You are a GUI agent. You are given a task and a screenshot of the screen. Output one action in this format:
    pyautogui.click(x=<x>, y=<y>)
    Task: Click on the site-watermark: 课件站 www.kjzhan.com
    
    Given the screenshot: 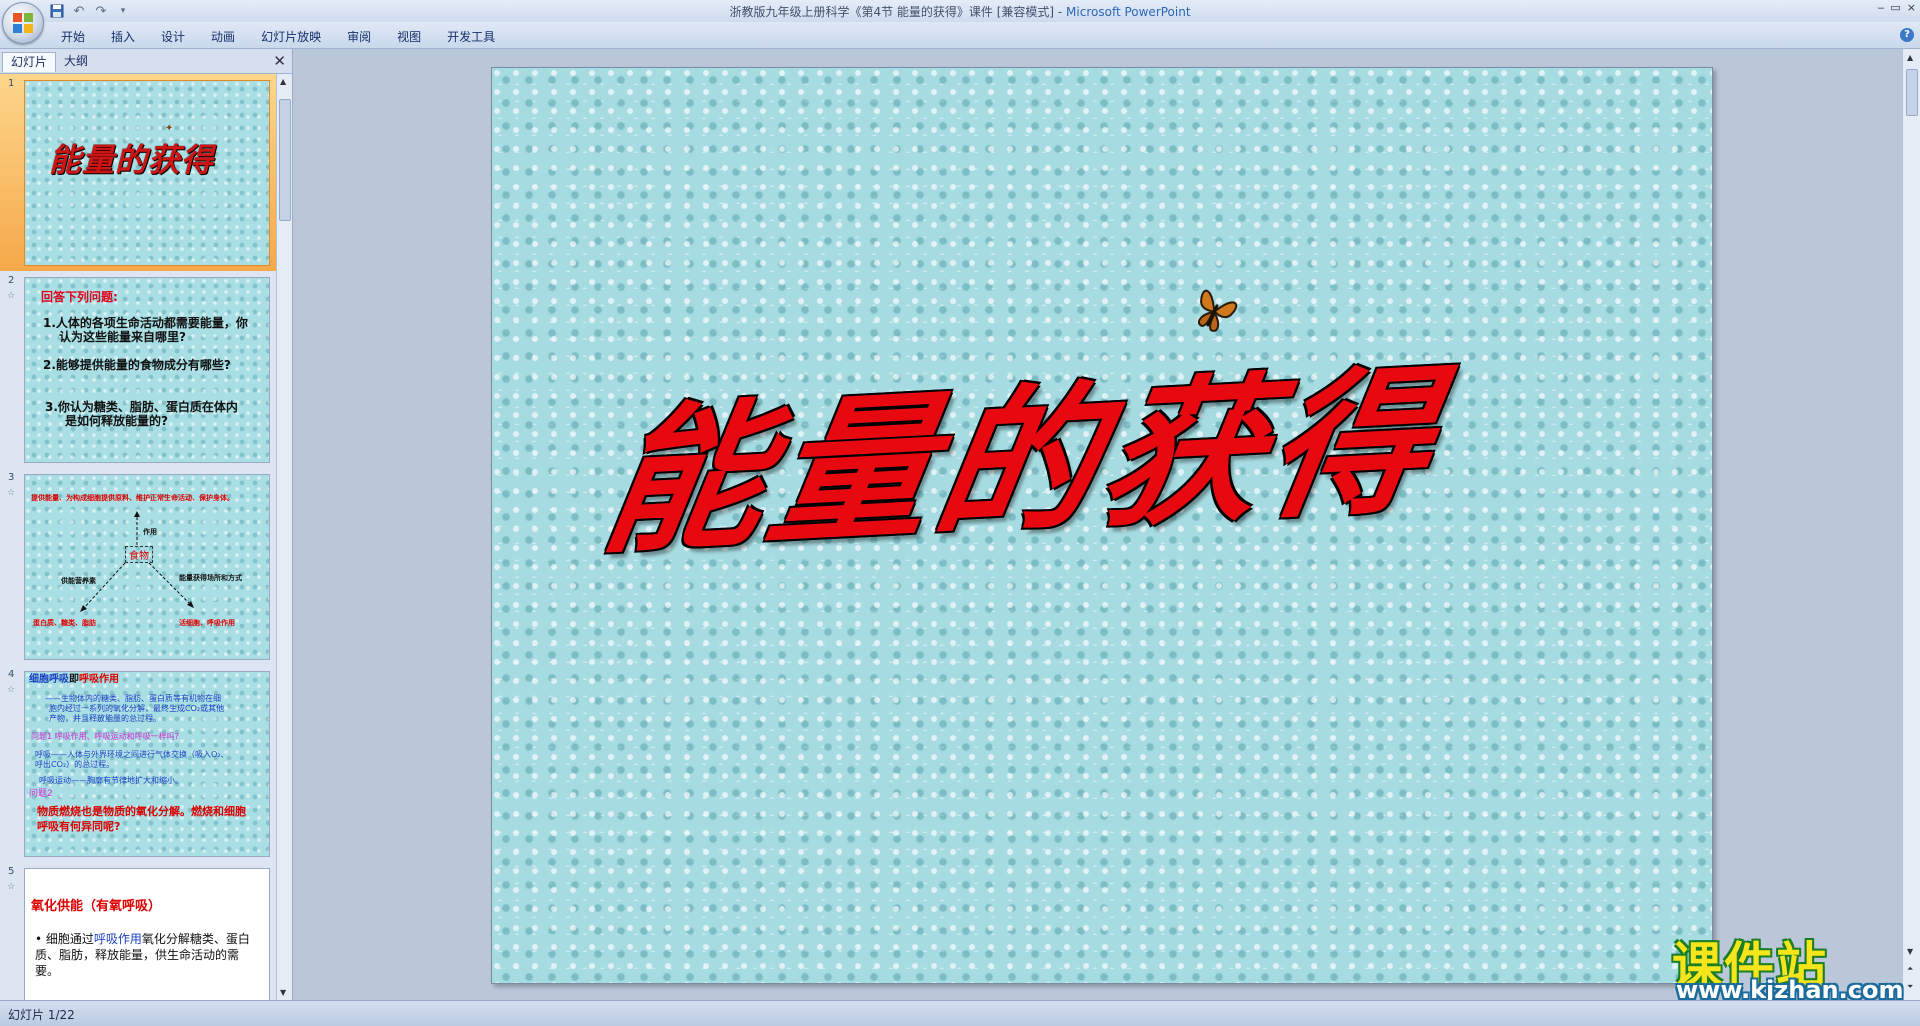 What is the action you would take?
    pyautogui.click(x=1787, y=965)
    